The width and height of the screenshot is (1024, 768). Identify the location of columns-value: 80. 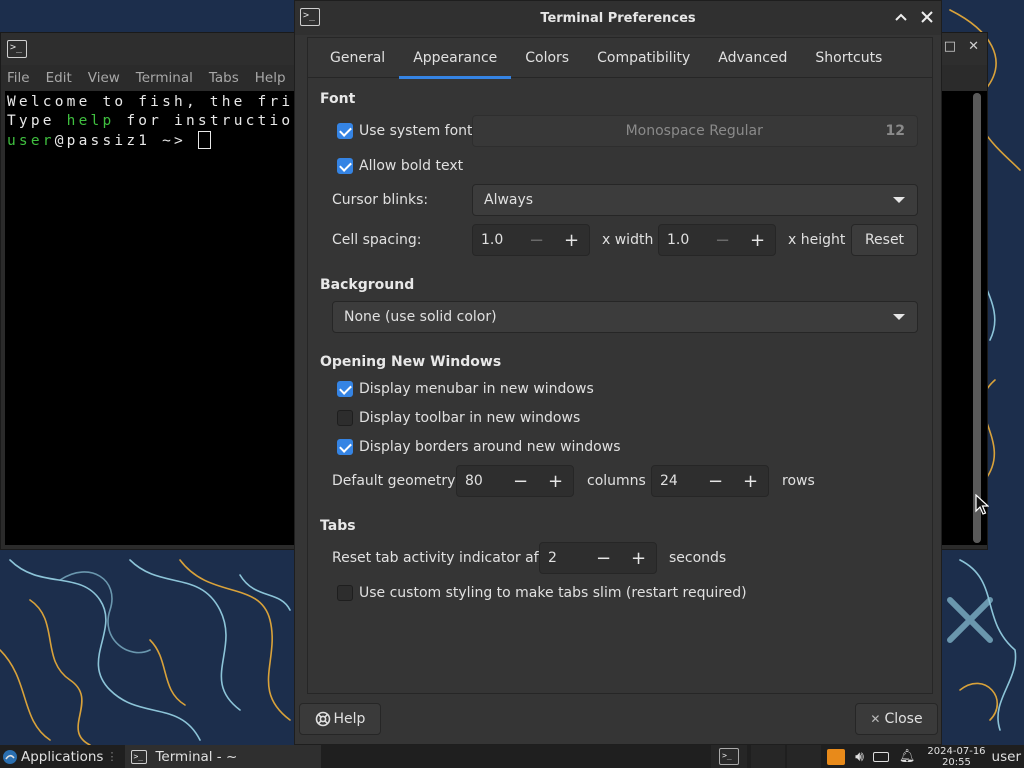
(480, 481).